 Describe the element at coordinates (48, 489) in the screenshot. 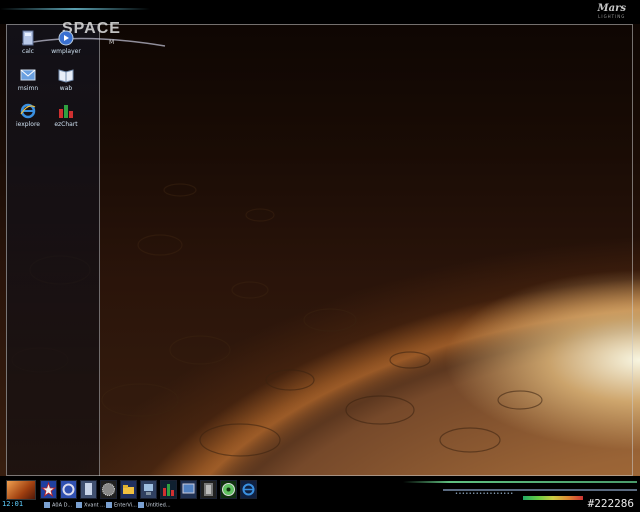

I see `star-icon` at that location.